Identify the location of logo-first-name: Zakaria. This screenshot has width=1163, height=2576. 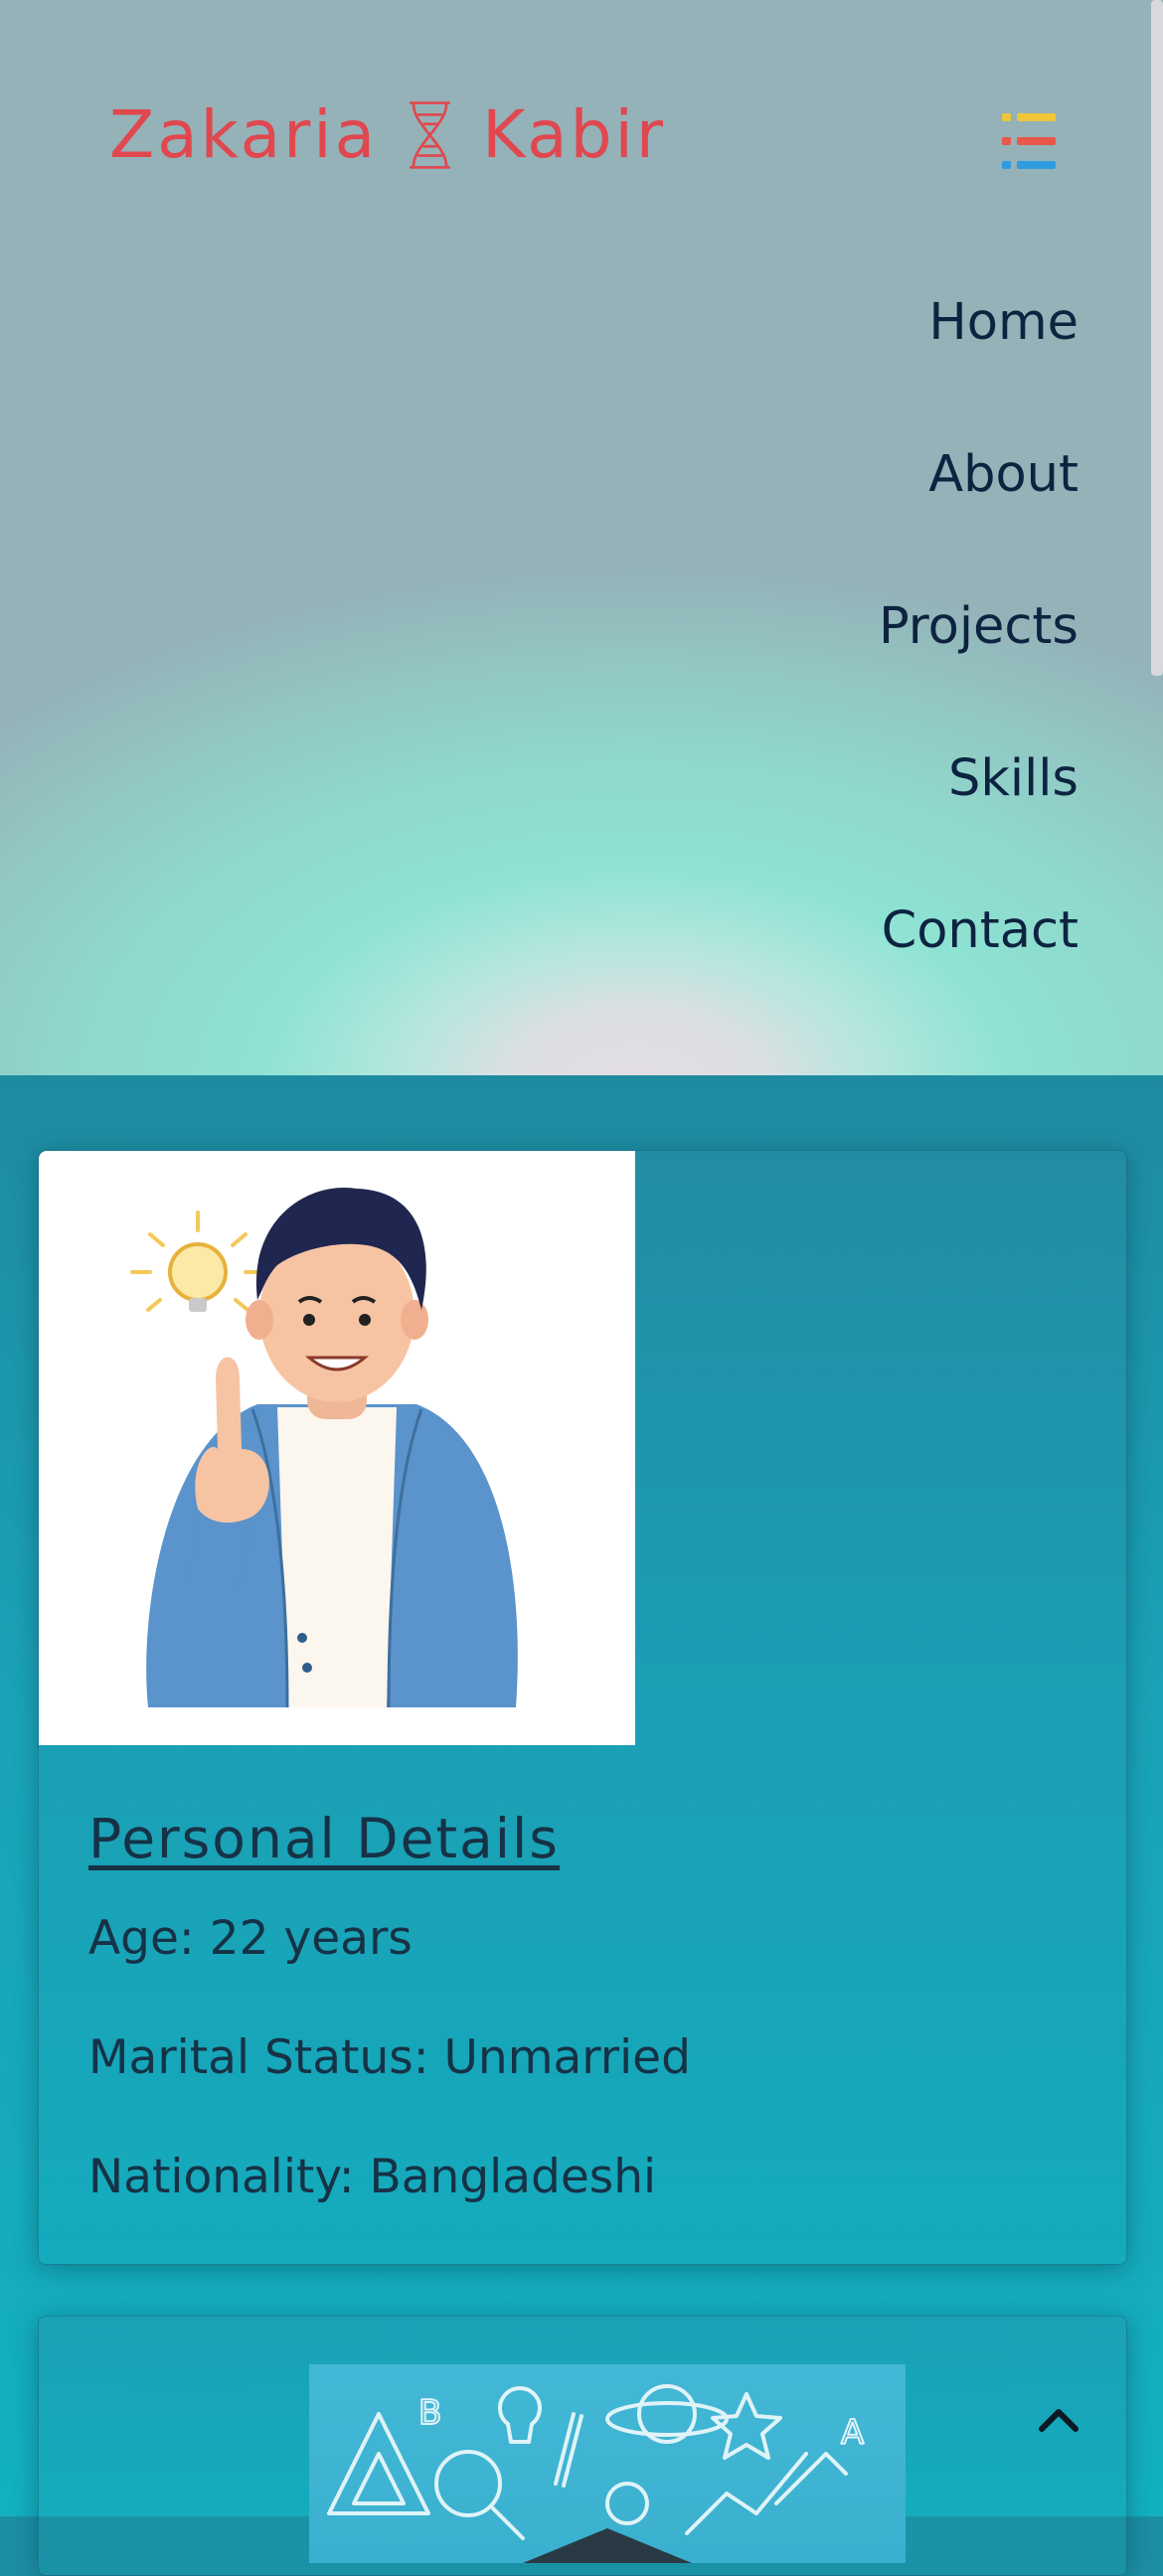
(244, 134).